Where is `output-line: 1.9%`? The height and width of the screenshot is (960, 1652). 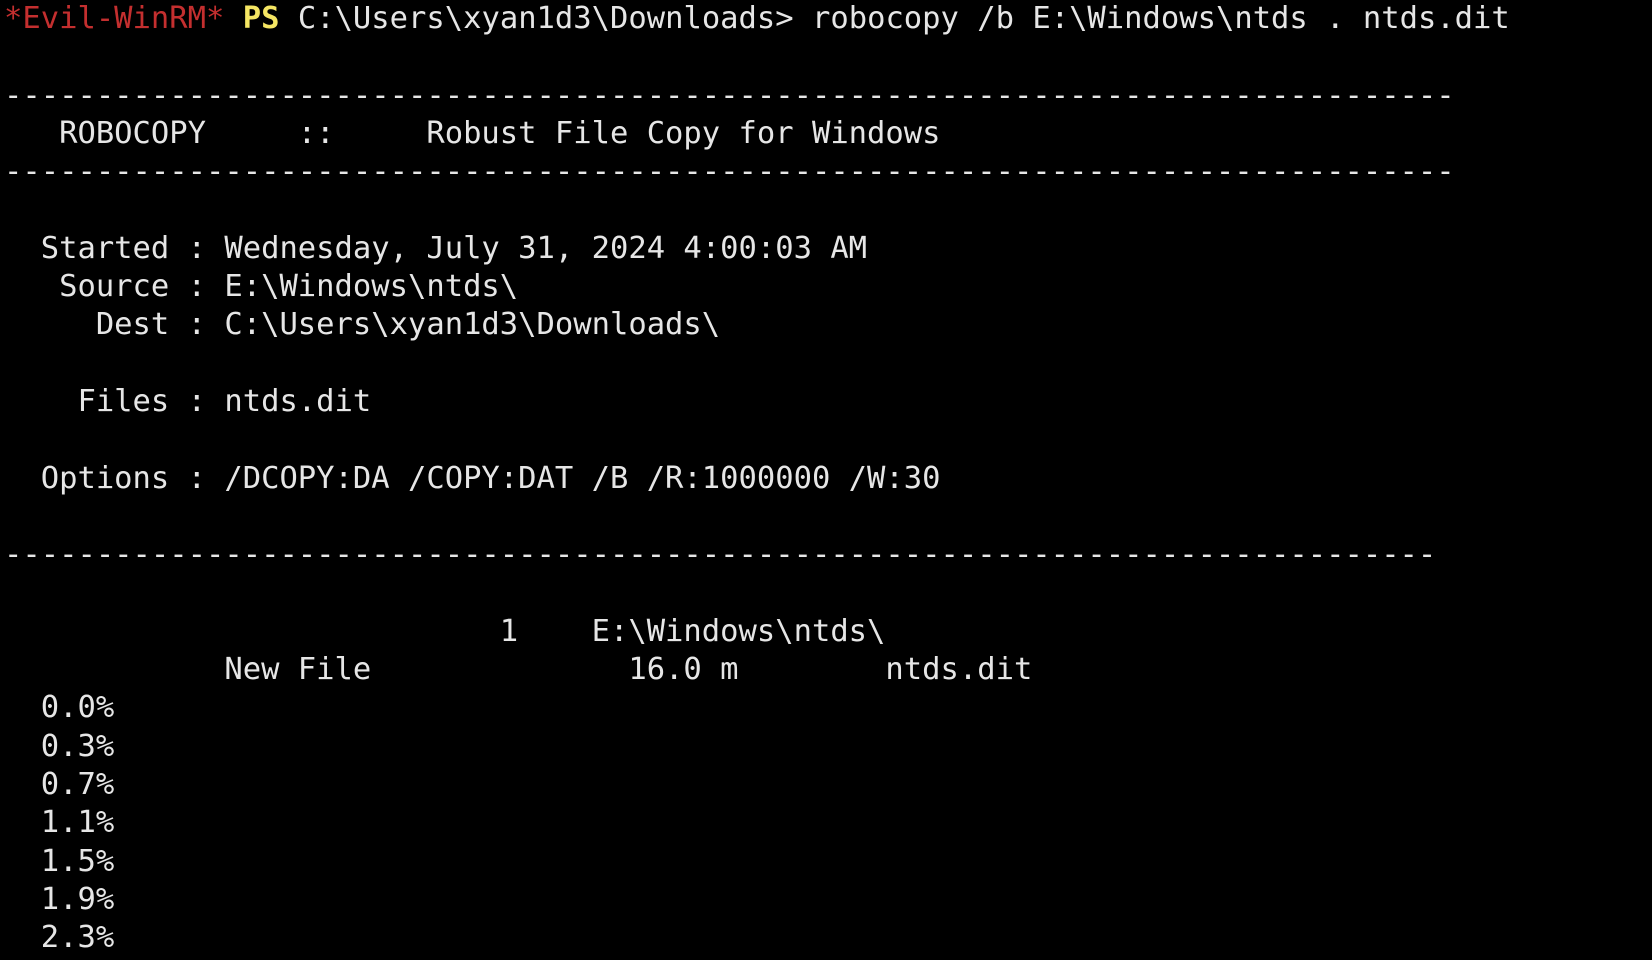 output-line: 1.9% is located at coordinates (59, 899).